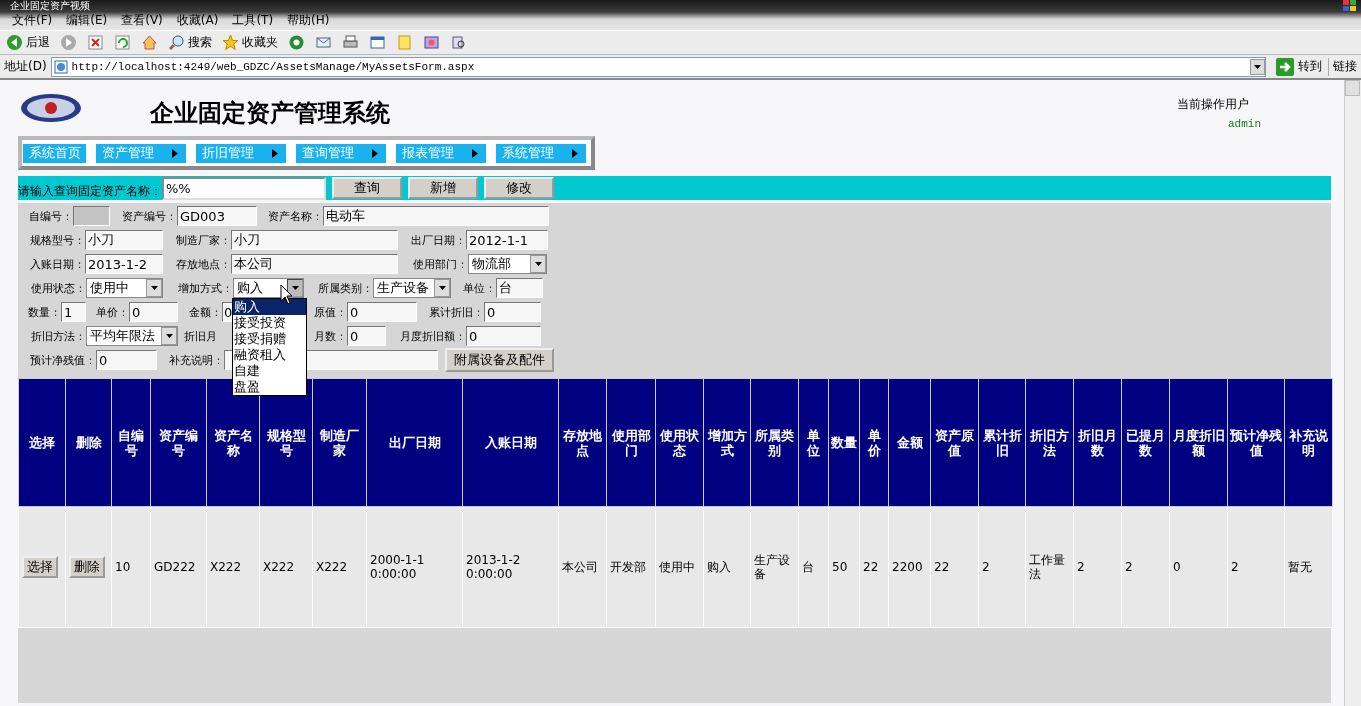  Describe the element at coordinates (1352, 393) in the screenshot. I see `scrollbar` at that location.